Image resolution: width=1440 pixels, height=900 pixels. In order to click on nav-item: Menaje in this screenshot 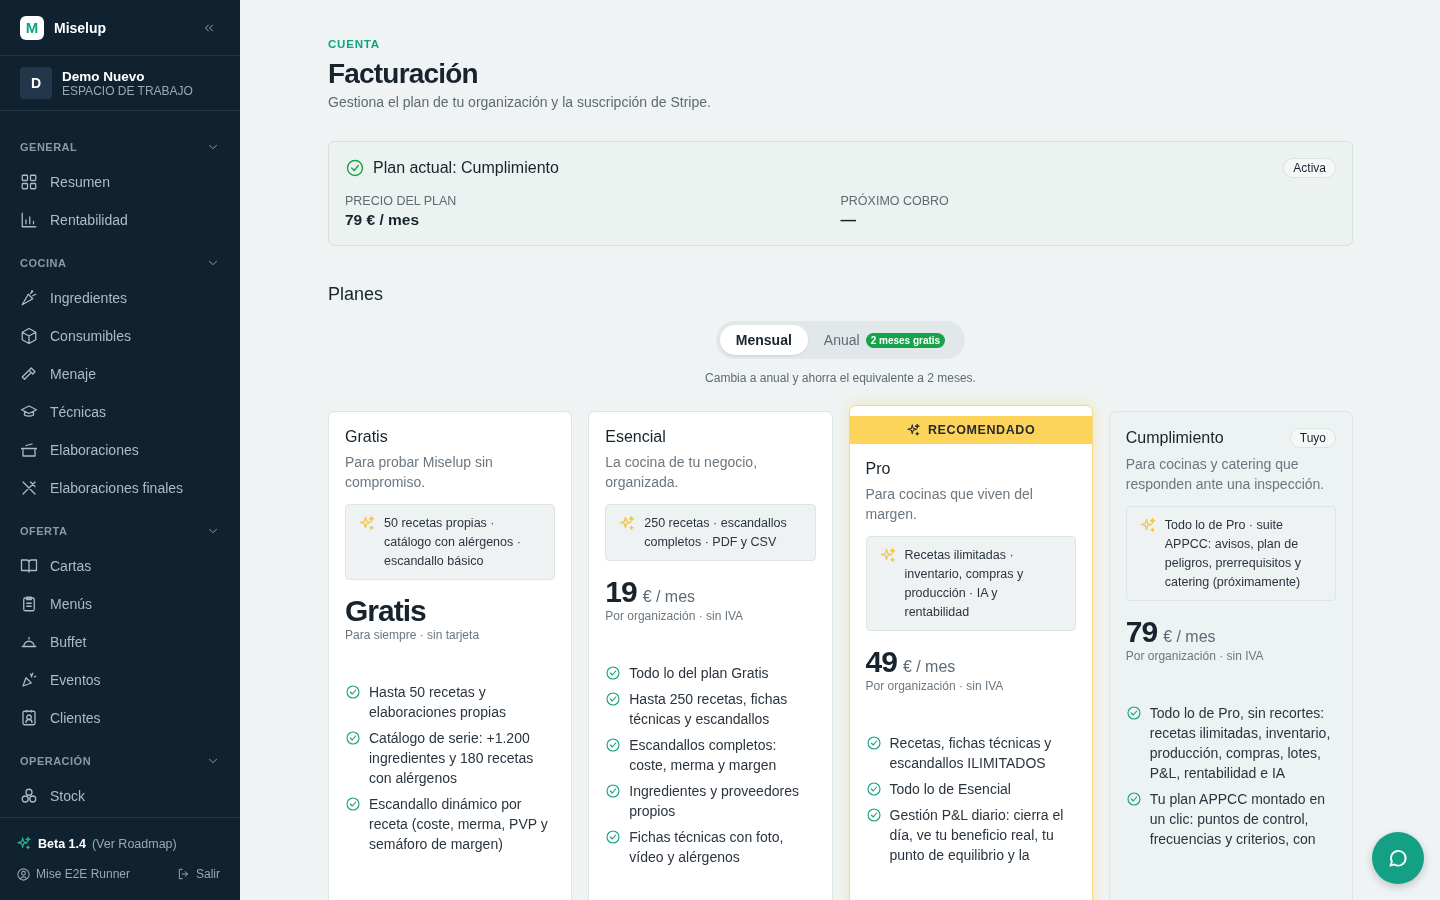, I will do `click(120, 374)`.